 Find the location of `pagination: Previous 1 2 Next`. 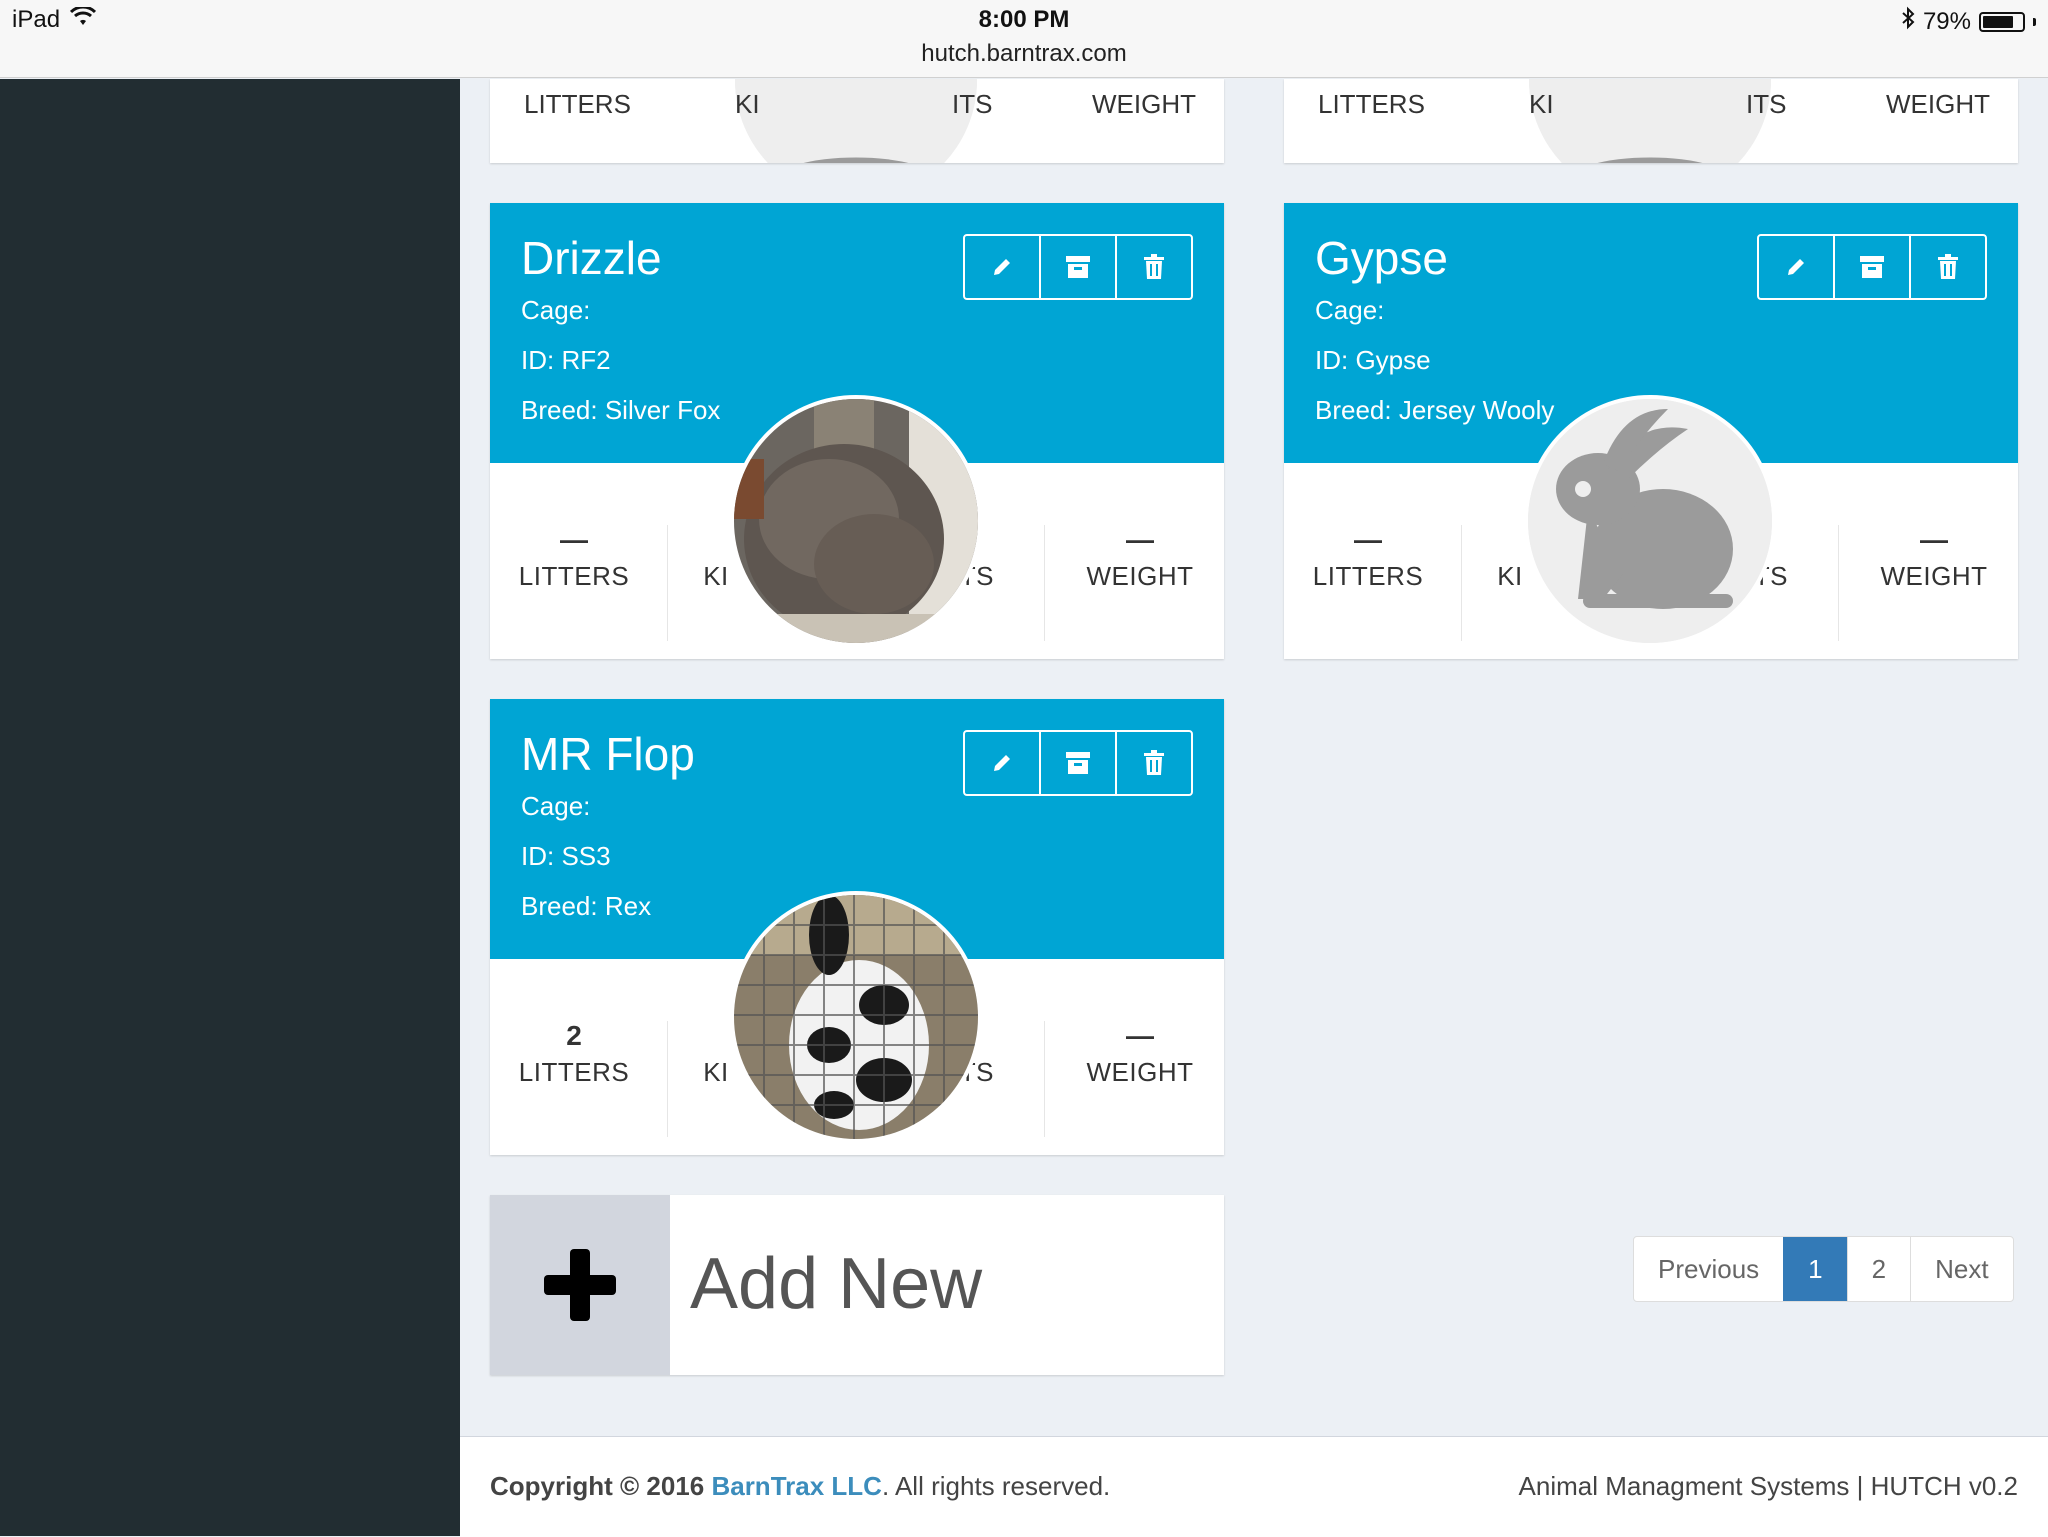

pagination: Previous 1 2 Next is located at coordinates (1823, 1269).